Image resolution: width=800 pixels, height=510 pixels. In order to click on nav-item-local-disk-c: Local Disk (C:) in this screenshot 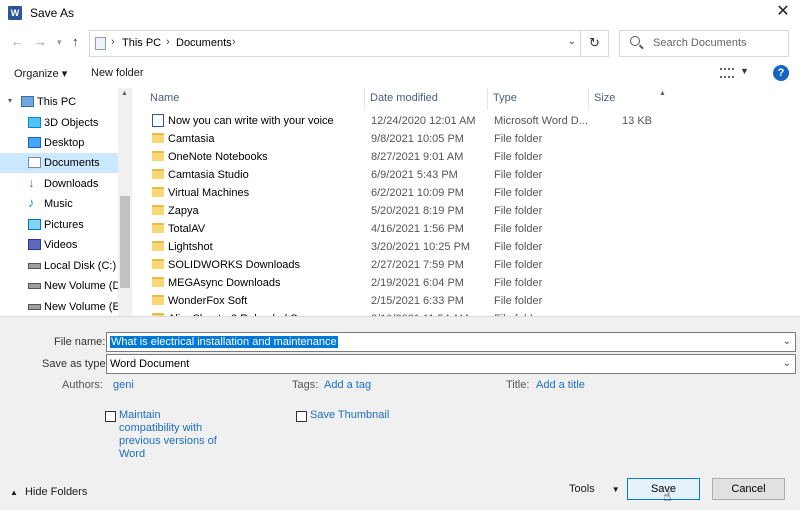, I will do `click(59, 266)`.